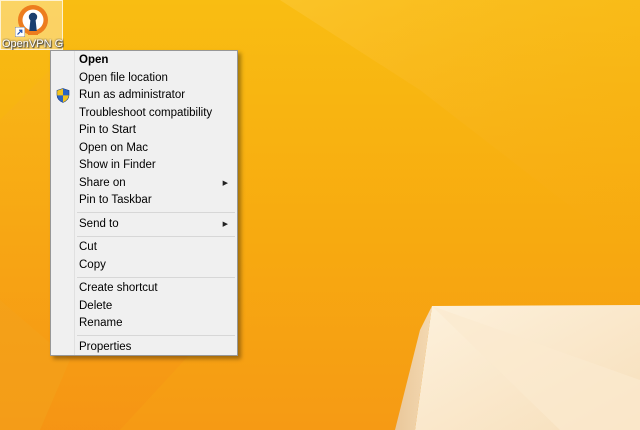 This screenshot has width=640, height=430. Describe the element at coordinates (144, 131) in the screenshot. I see `menu-item-pin-to-start: Pin to Start` at that location.